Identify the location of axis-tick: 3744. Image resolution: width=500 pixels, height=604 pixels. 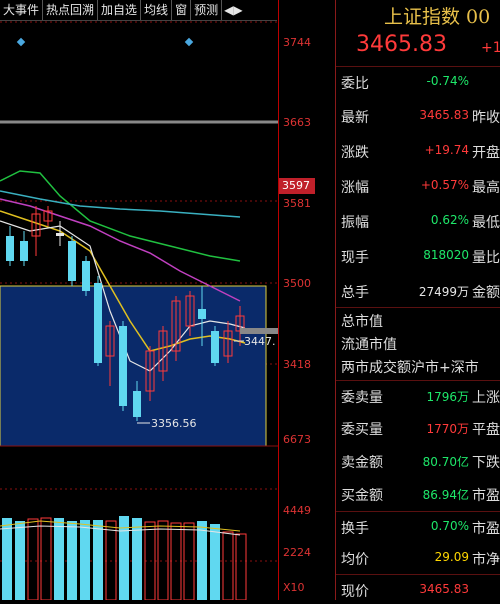
(297, 42).